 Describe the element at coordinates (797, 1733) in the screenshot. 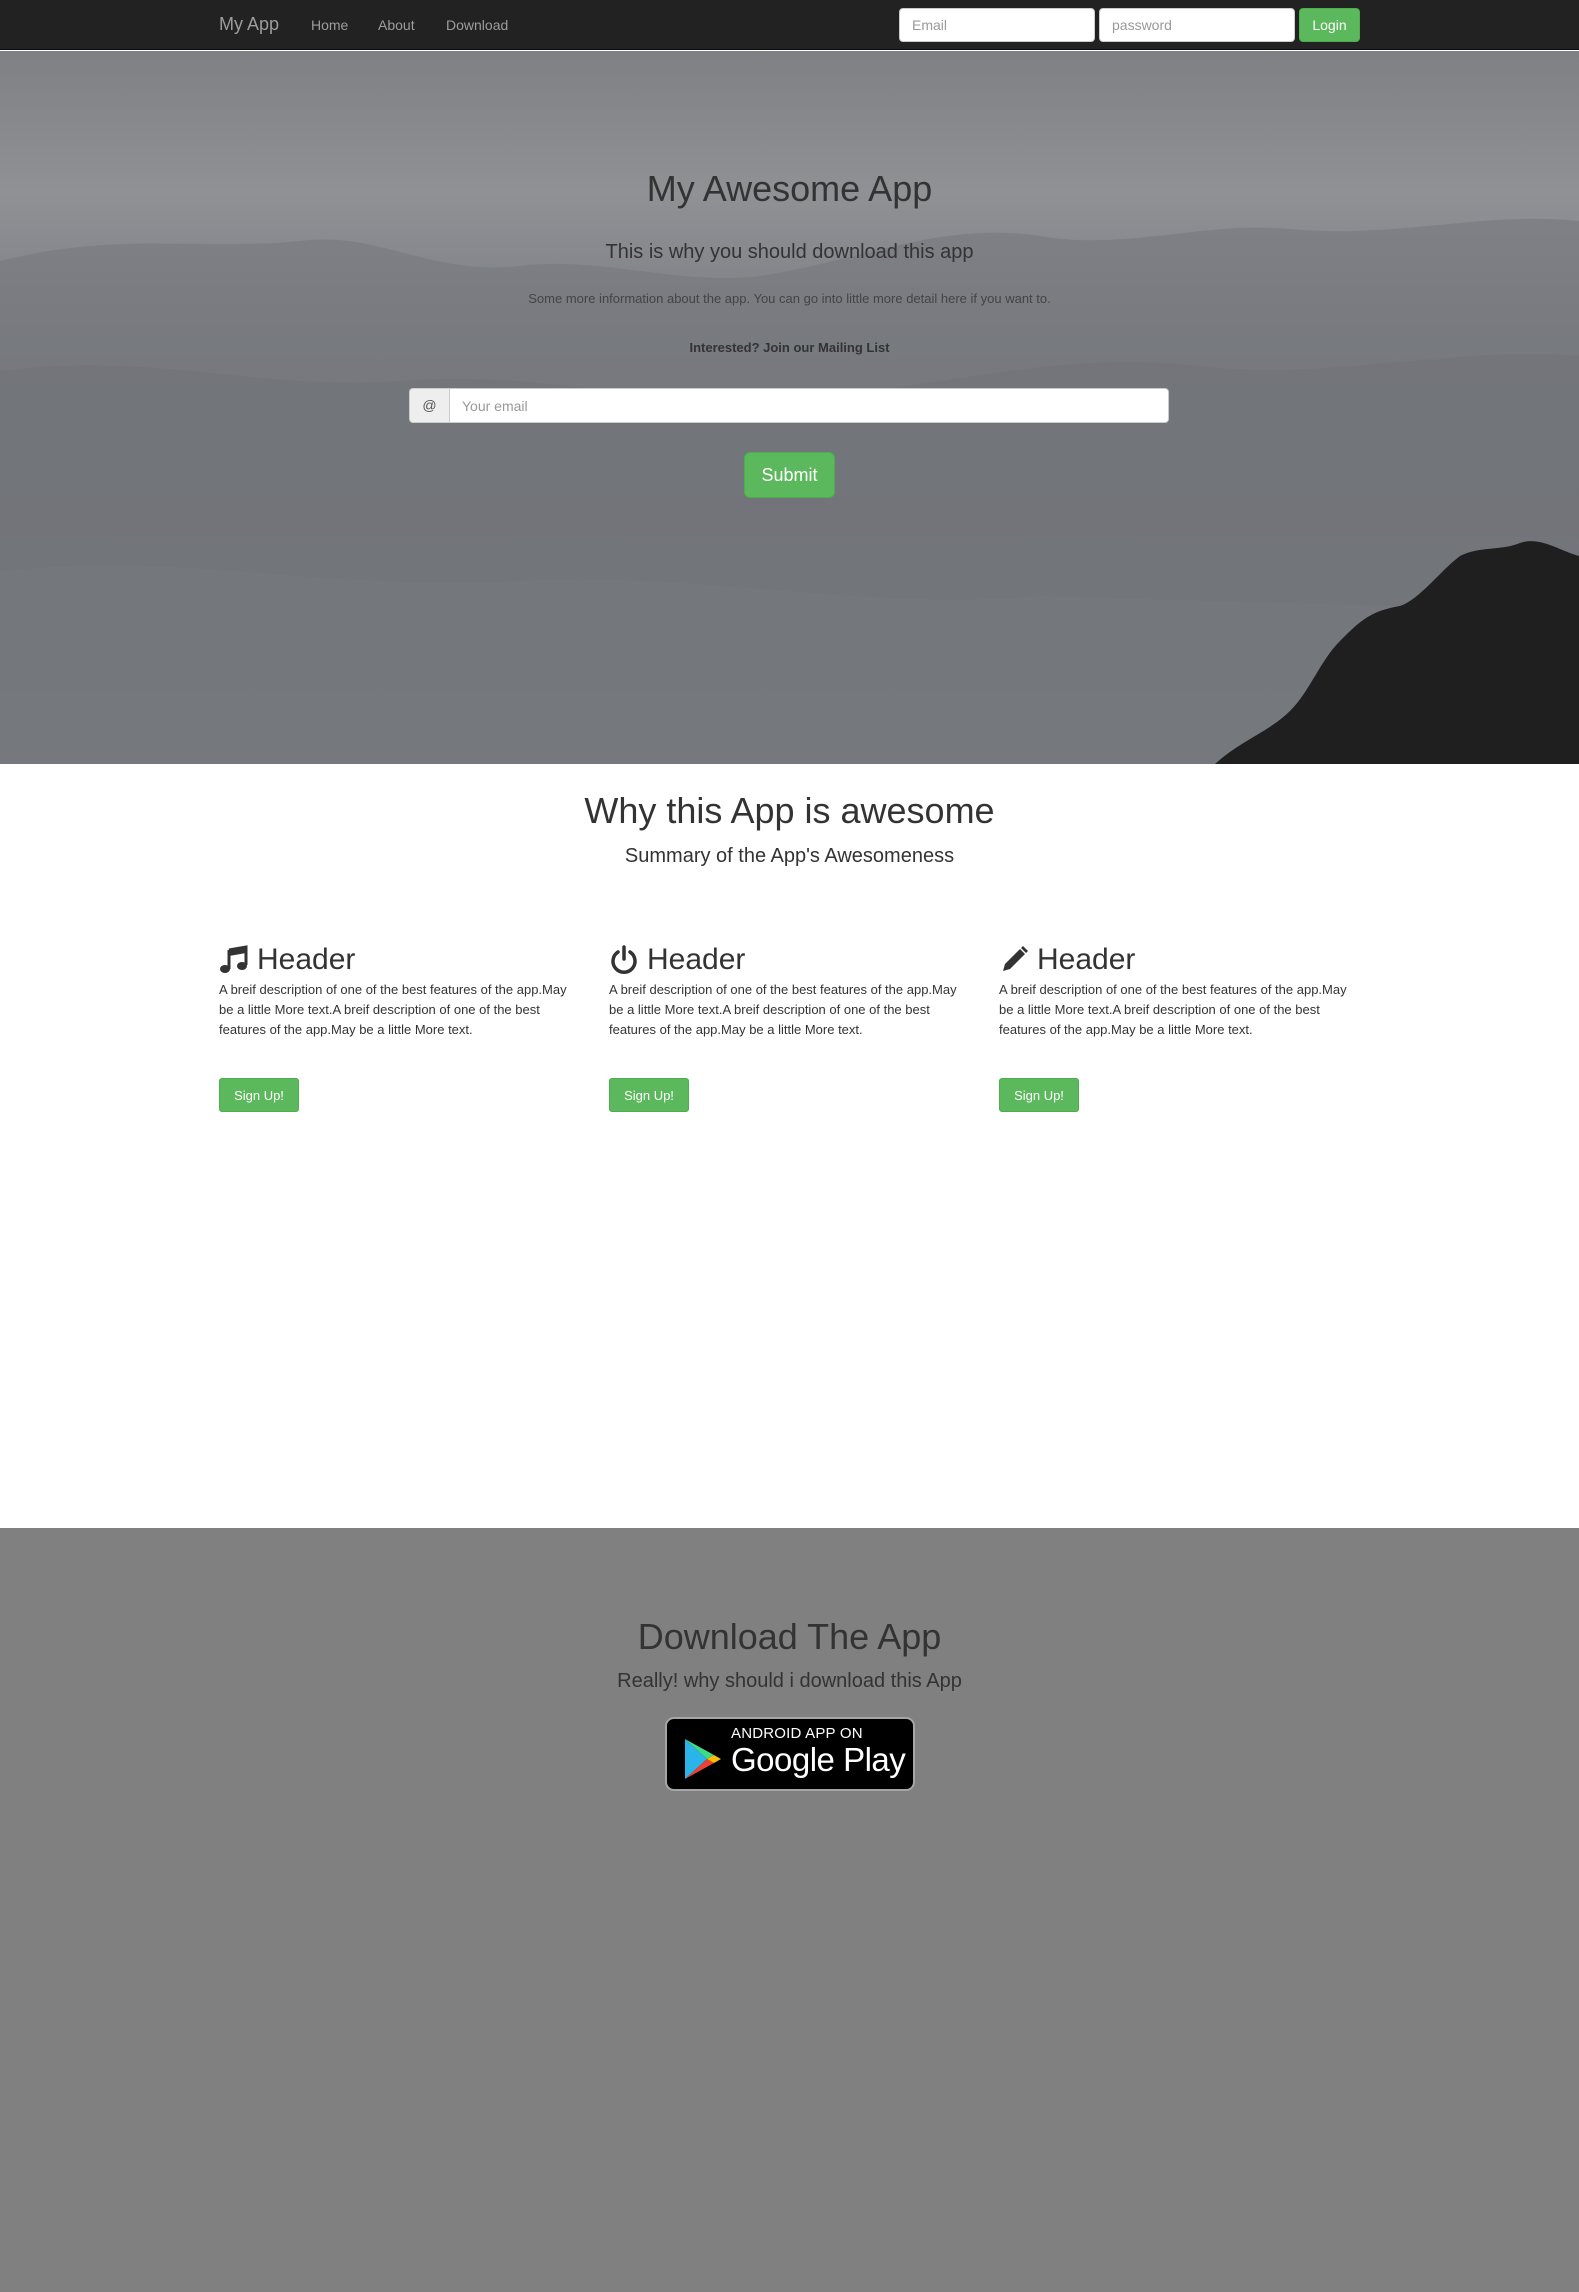

I see `google-play-badge-small-text: ANDROID APP ON` at that location.